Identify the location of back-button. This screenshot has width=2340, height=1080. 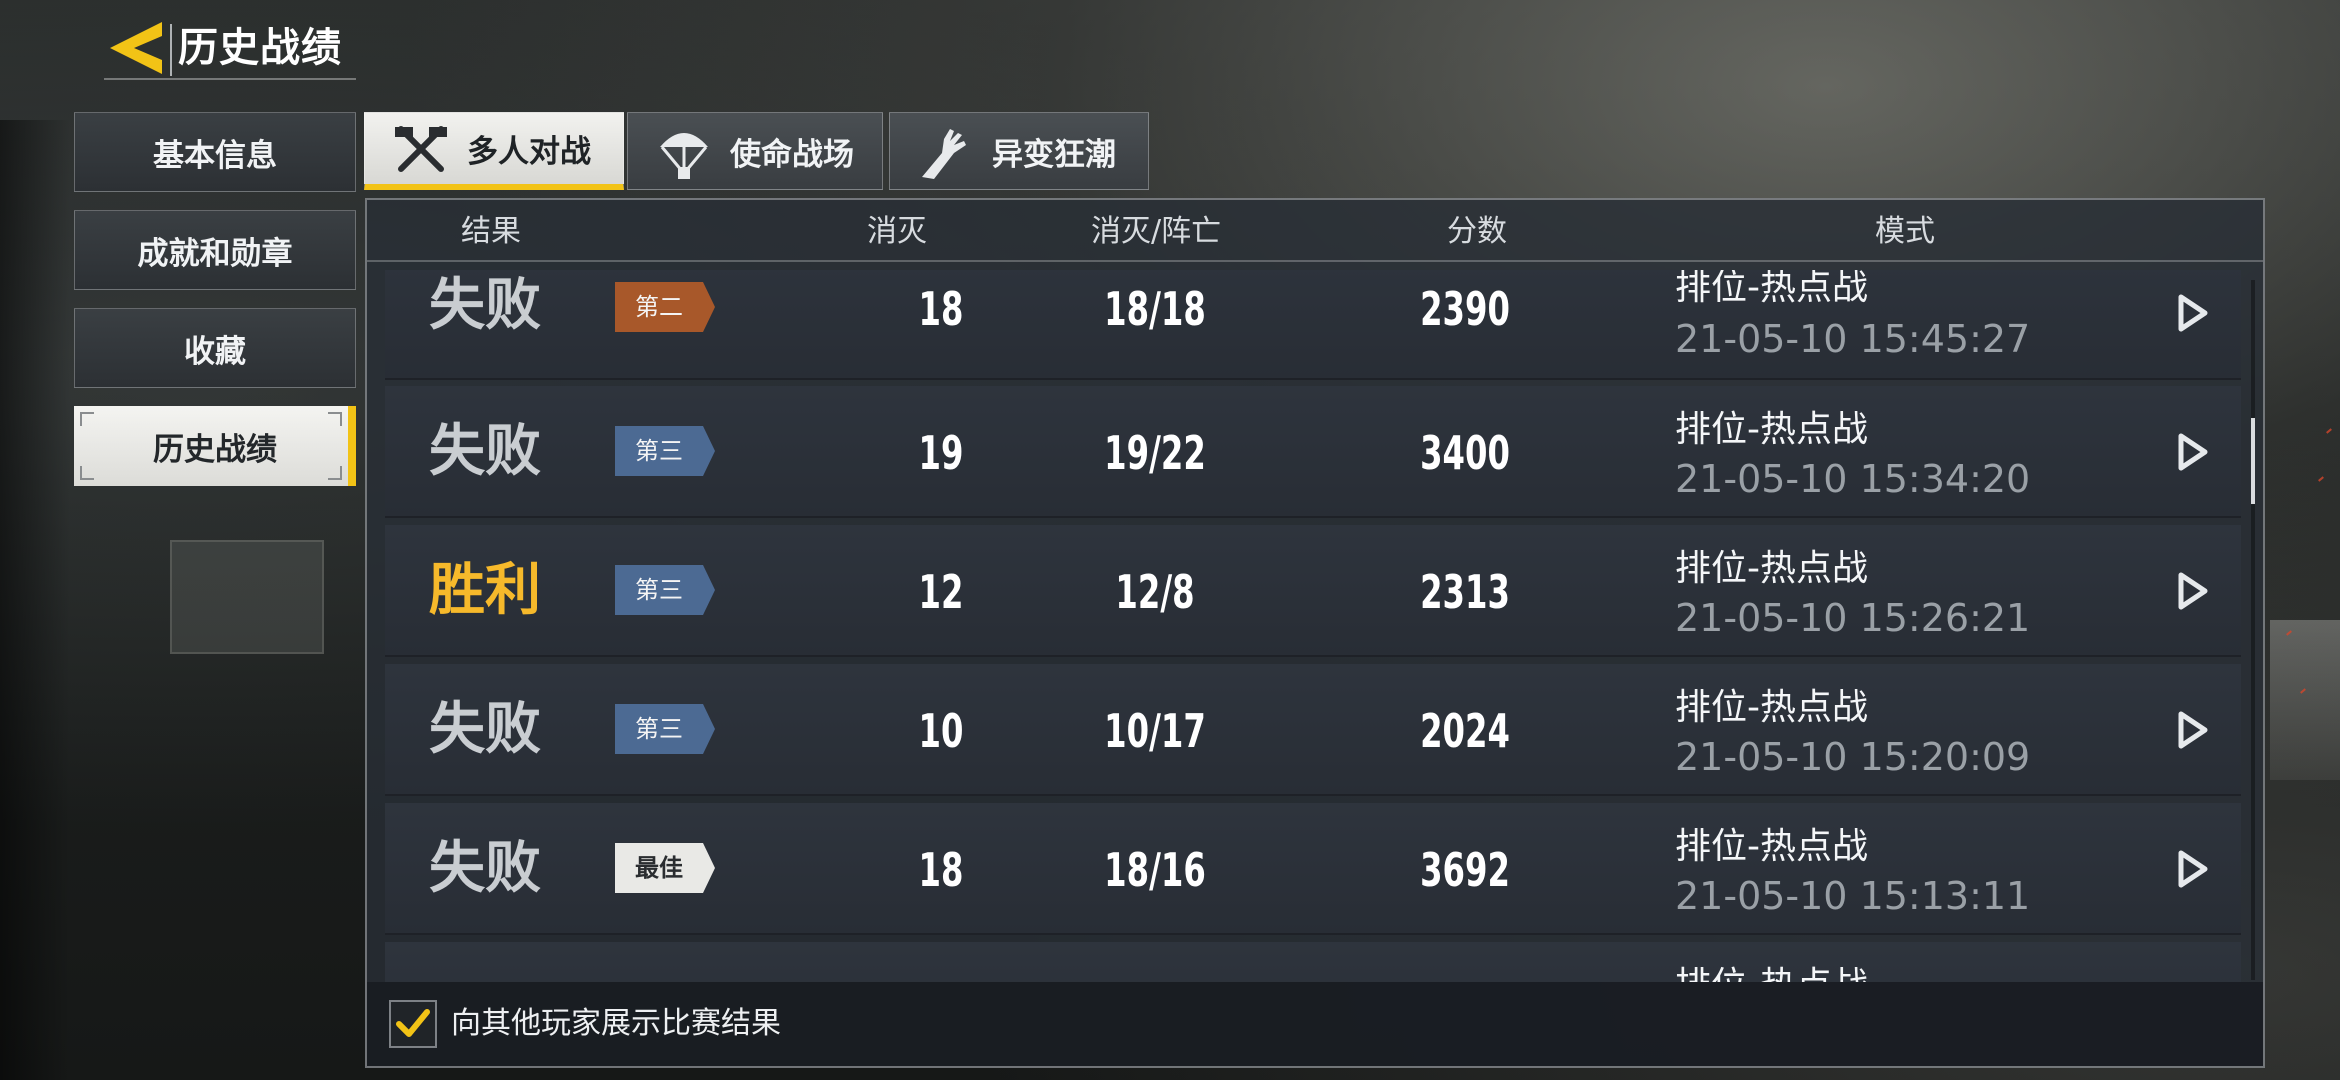
(134, 48).